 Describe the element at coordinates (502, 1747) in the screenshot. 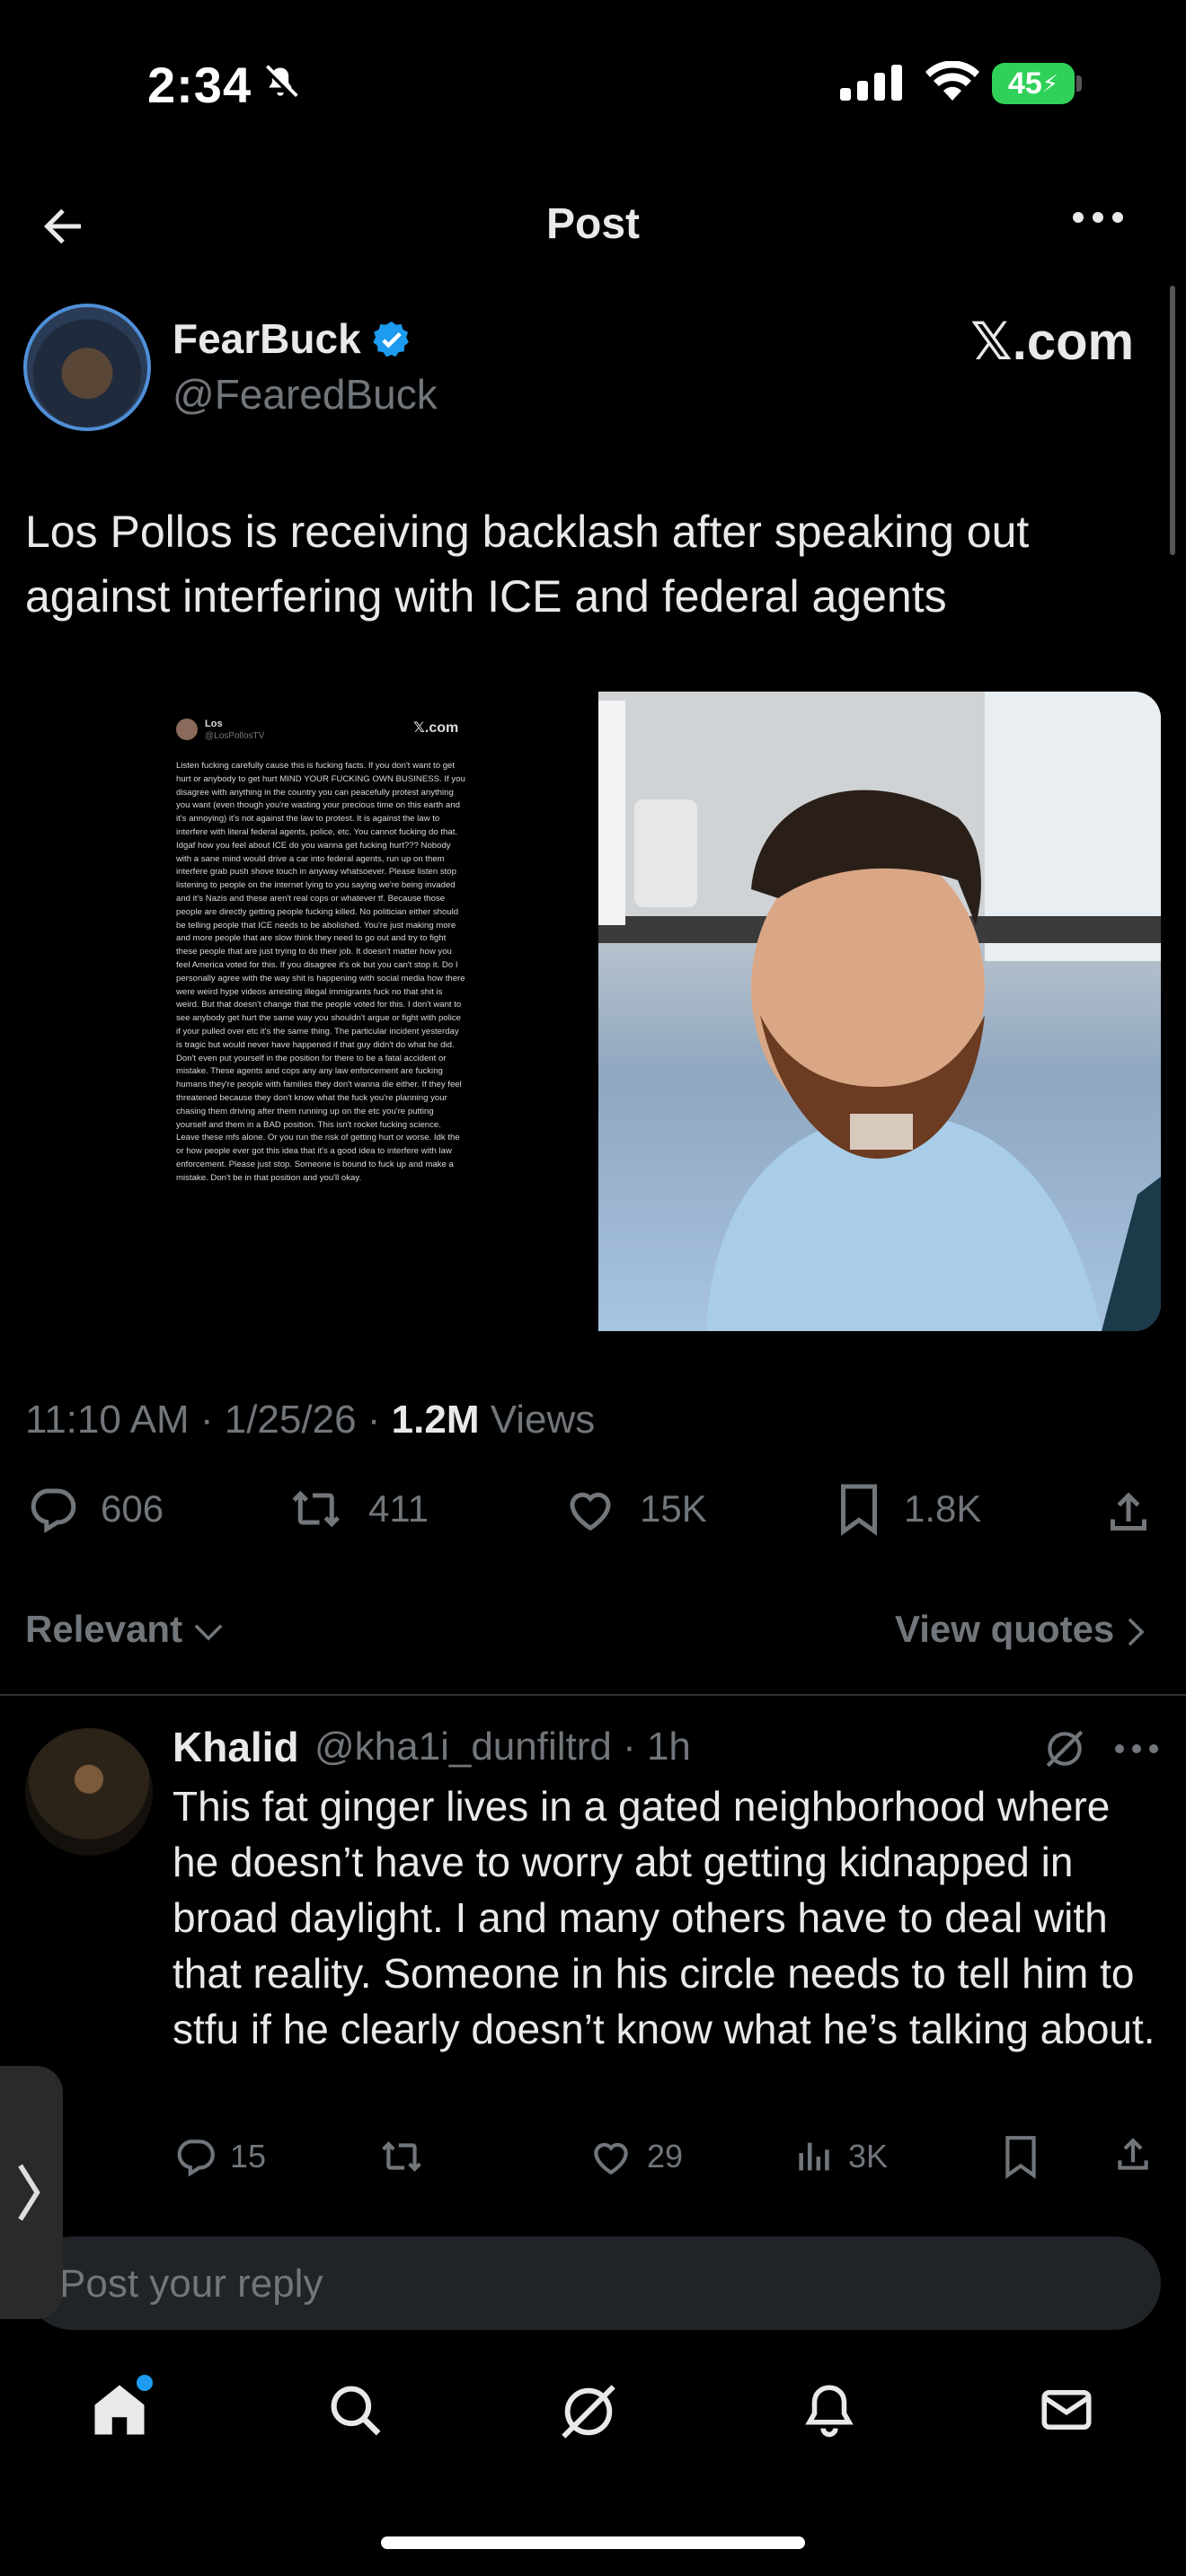

I see `reply-handle-time: @kha1i_dunfiltrd · 1h` at that location.